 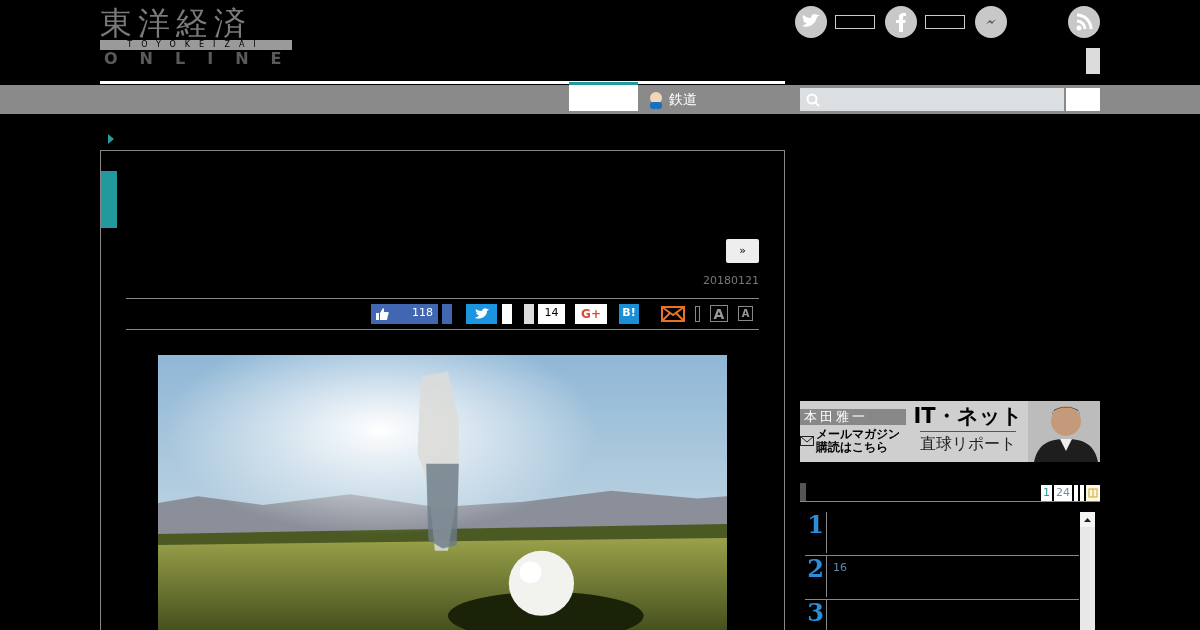 What do you see at coordinates (813, 99) in the screenshot?
I see `search-icon` at bounding box center [813, 99].